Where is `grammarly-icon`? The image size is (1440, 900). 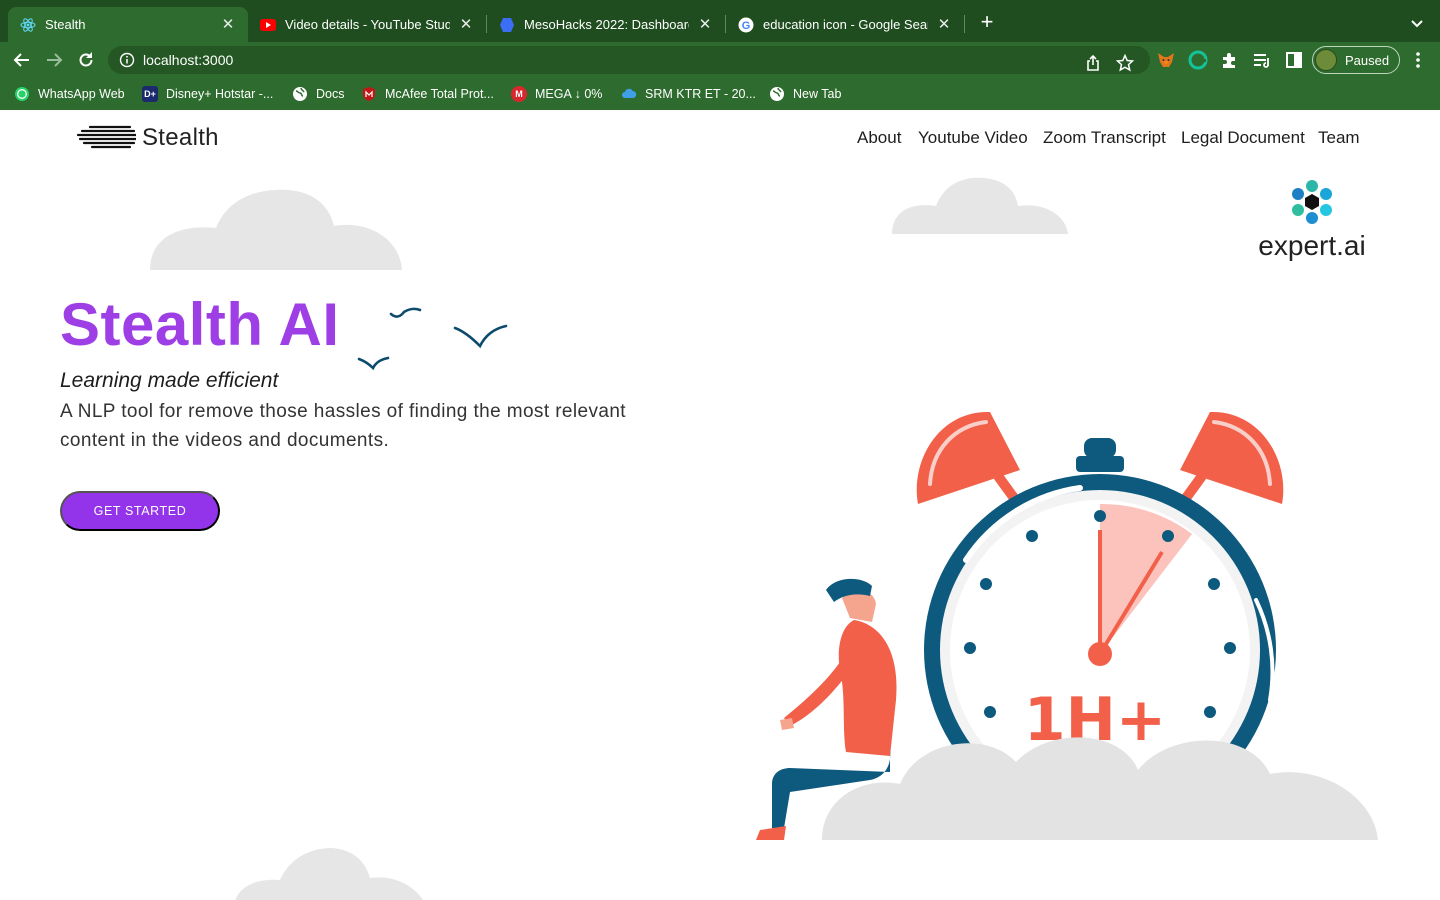 grammarly-icon is located at coordinates (1198, 60).